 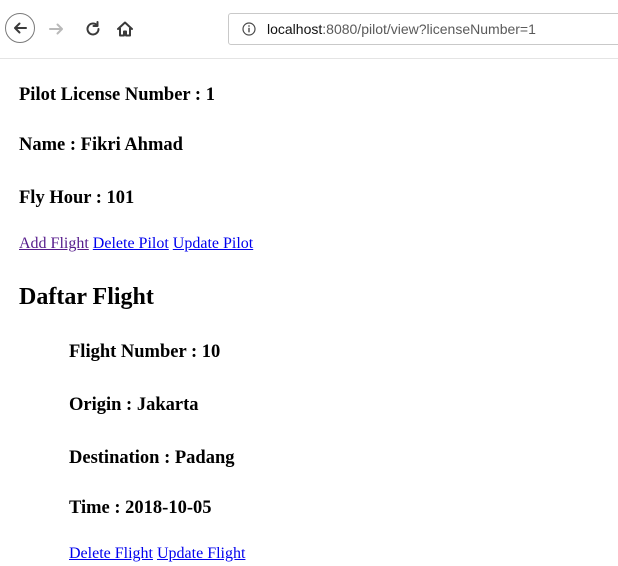 What do you see at coordinates (134, 405) in the screenshot?
I see `flight-origin-text: Origin : Jakarta` at bounding box center [134, 405].